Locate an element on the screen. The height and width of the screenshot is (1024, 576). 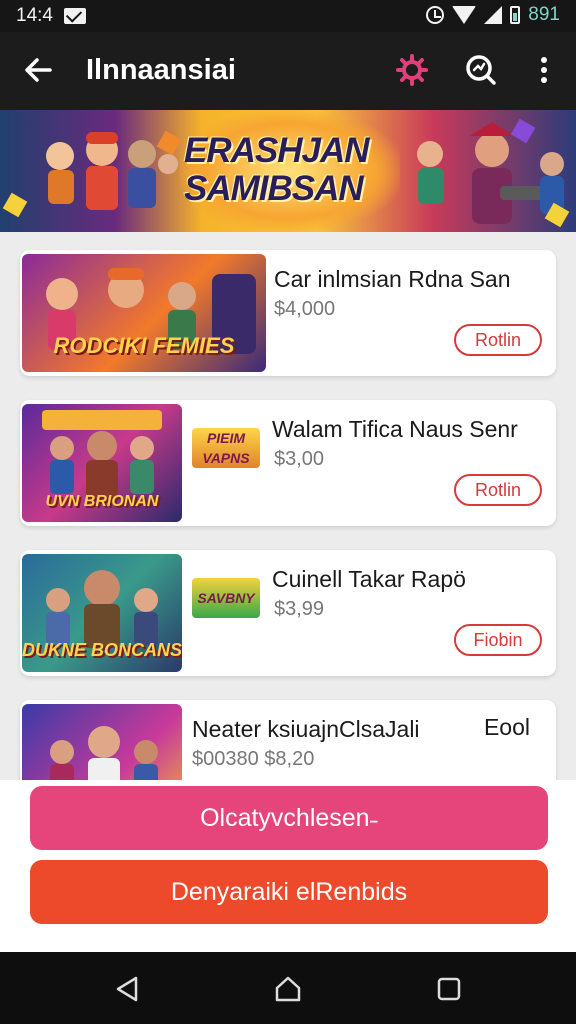
promo-banner: ERASHJAN SAMIBSAN is located at coordinates (288, 171).